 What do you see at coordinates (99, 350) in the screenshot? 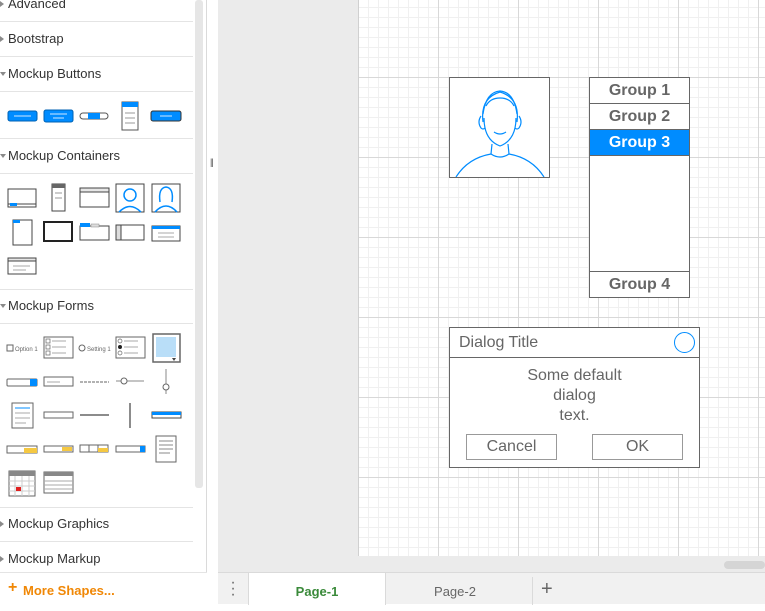
I see `shape-setting-label: Setting 1` at bounding box center [99, 350].